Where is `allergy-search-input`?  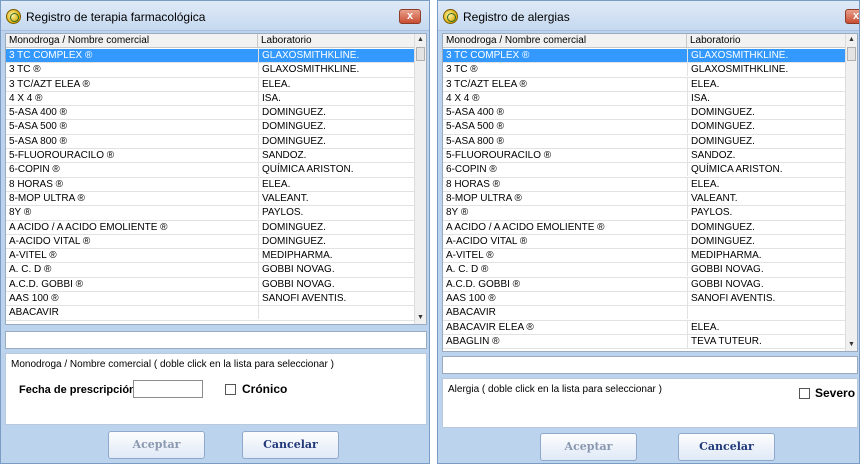 allergy-search-input is located at coordinates (650, 365).